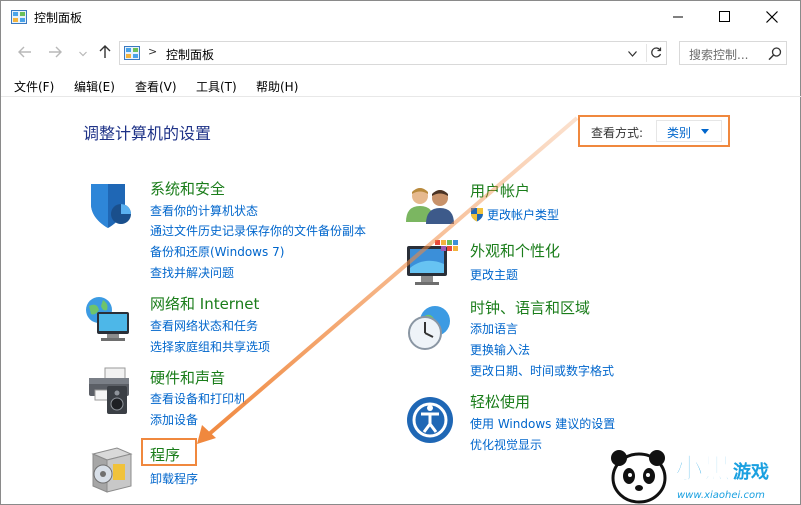  What do you see at coordinates (34, 86) in the screenshot?
I see `menu-file: 文件(F)` at bounding box center [34, 86].